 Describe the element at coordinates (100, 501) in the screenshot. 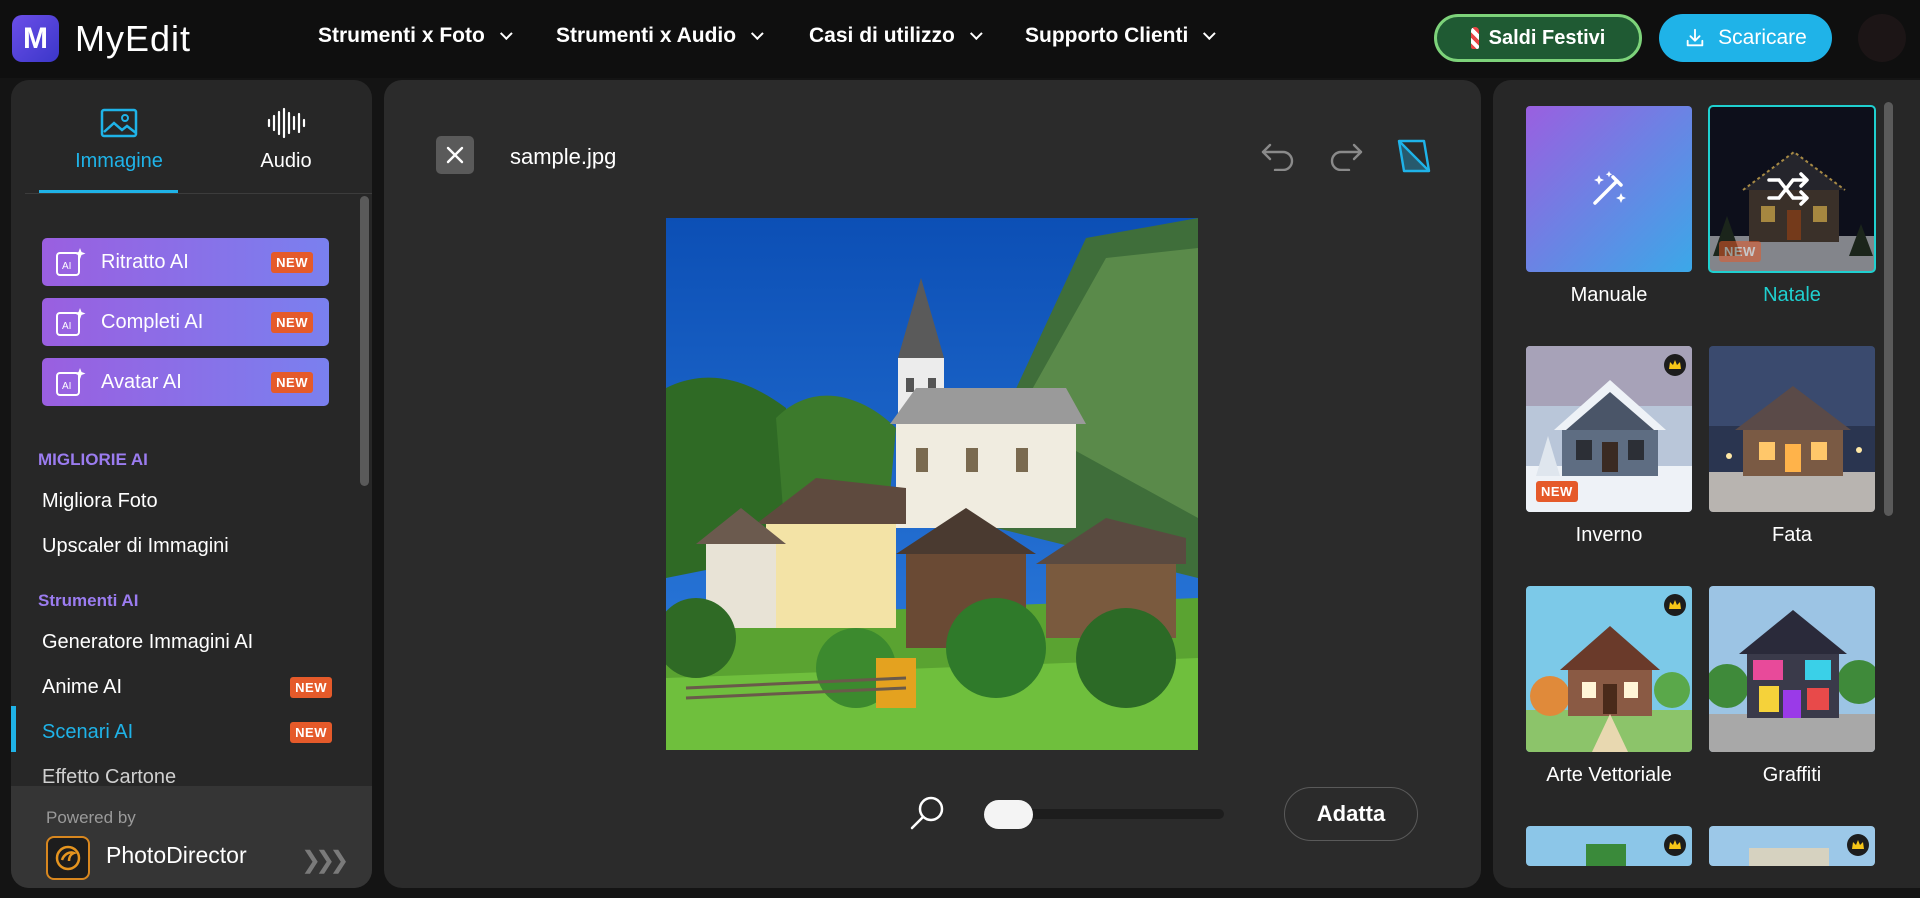

I see `menu-item-label: Migliora Foto` at that location.